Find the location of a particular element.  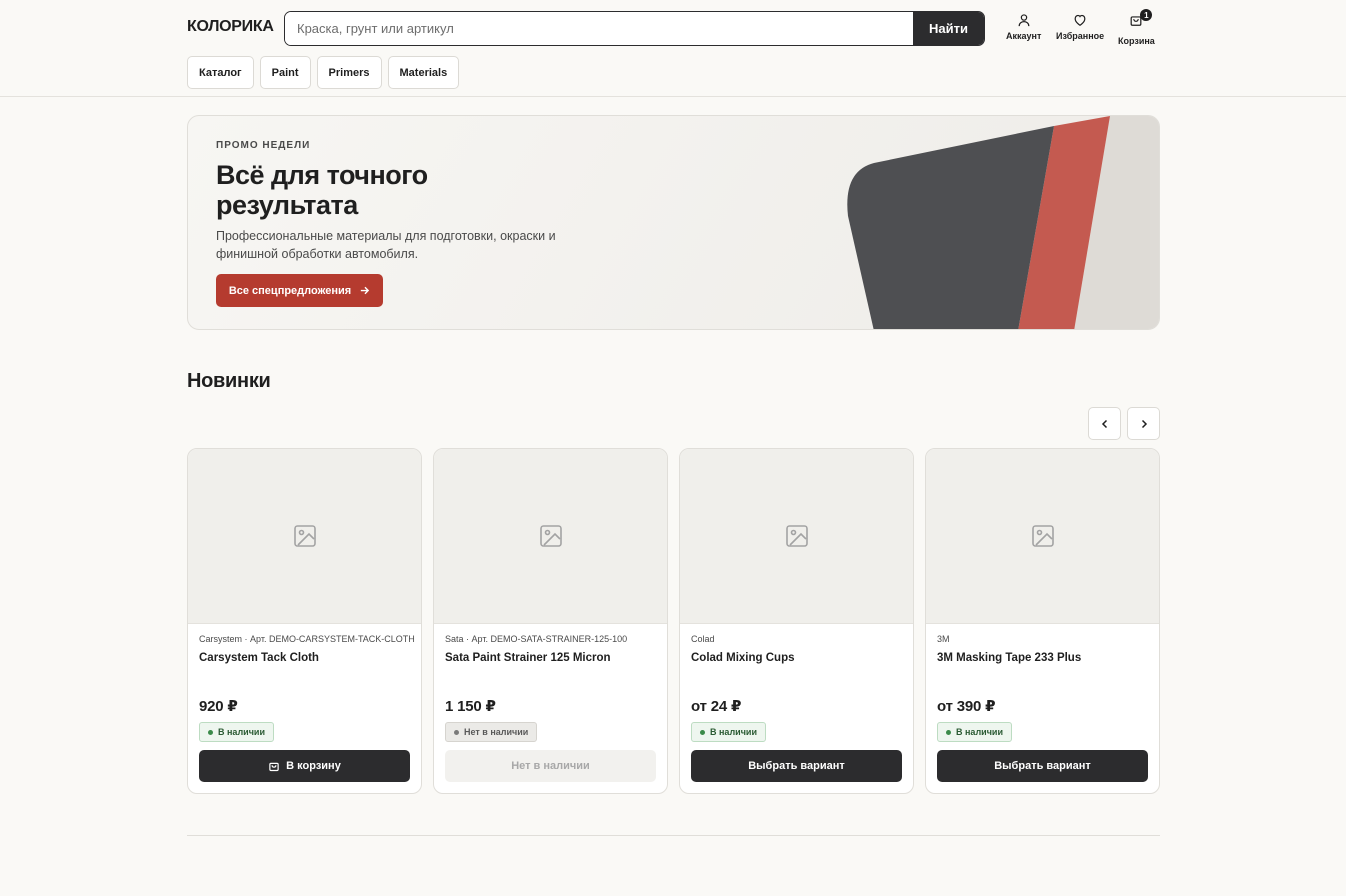

product-price: от 24 ₽ is located at coordinates (716, 706).